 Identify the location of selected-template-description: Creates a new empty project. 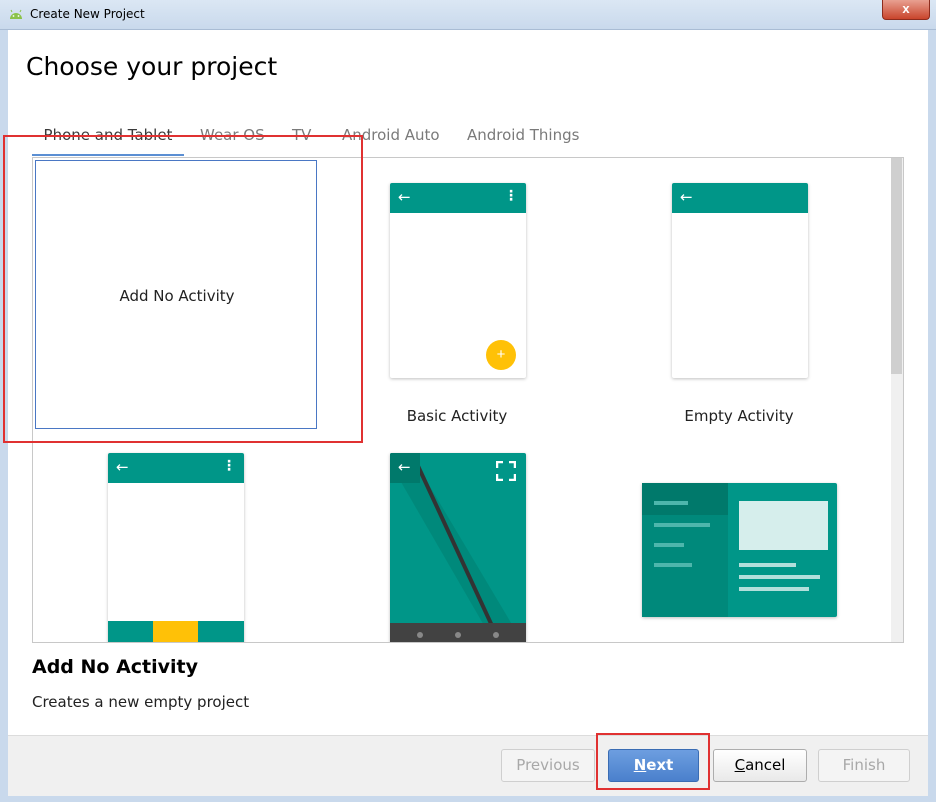
(141, 702).